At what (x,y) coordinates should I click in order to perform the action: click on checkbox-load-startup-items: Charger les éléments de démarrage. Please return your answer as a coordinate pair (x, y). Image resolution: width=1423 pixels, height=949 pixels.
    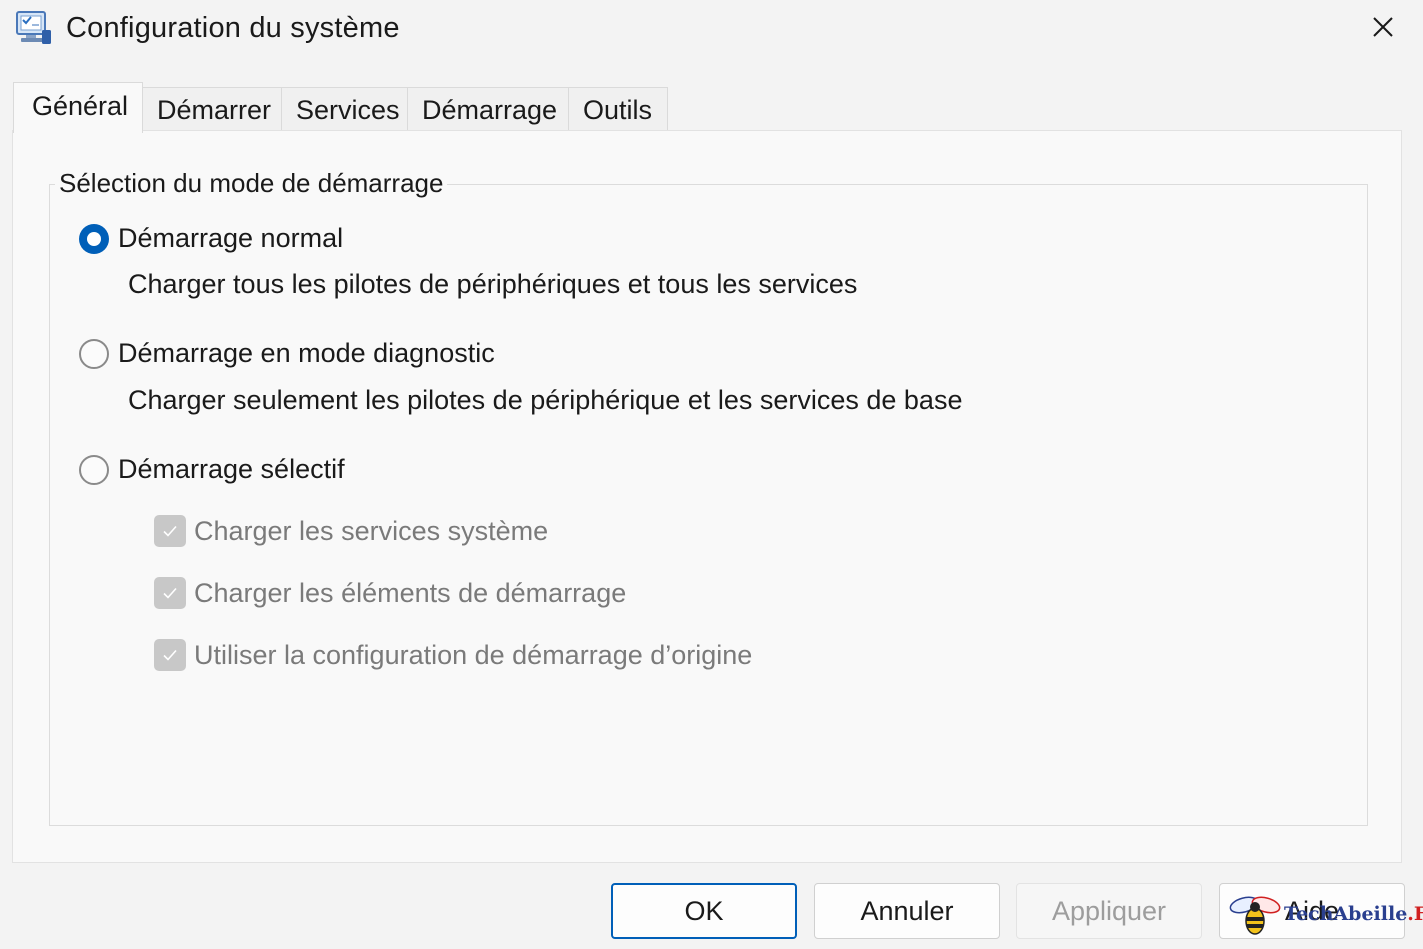
    Looking at the image, I should click on (390, 593).